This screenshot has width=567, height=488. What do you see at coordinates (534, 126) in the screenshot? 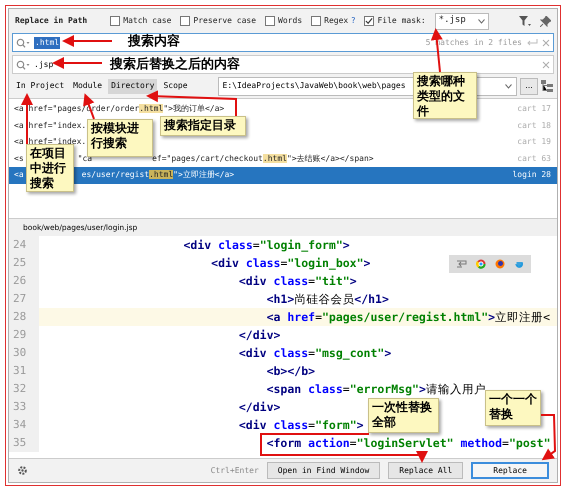
I see `result-location: cart 18` at bounding box center [534, 126].